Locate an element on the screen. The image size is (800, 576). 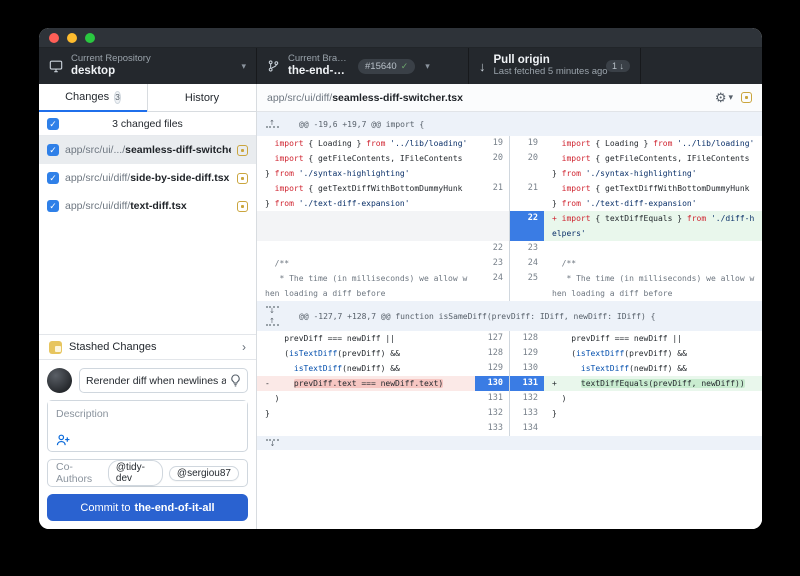
summary-field-box is located at coordinates (163, 380).